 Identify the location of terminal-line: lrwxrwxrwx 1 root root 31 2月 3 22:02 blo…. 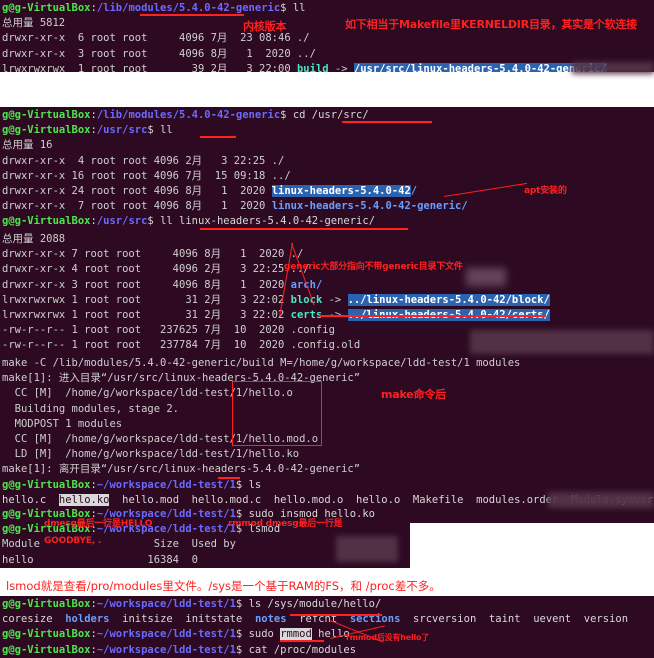
(276, 299).